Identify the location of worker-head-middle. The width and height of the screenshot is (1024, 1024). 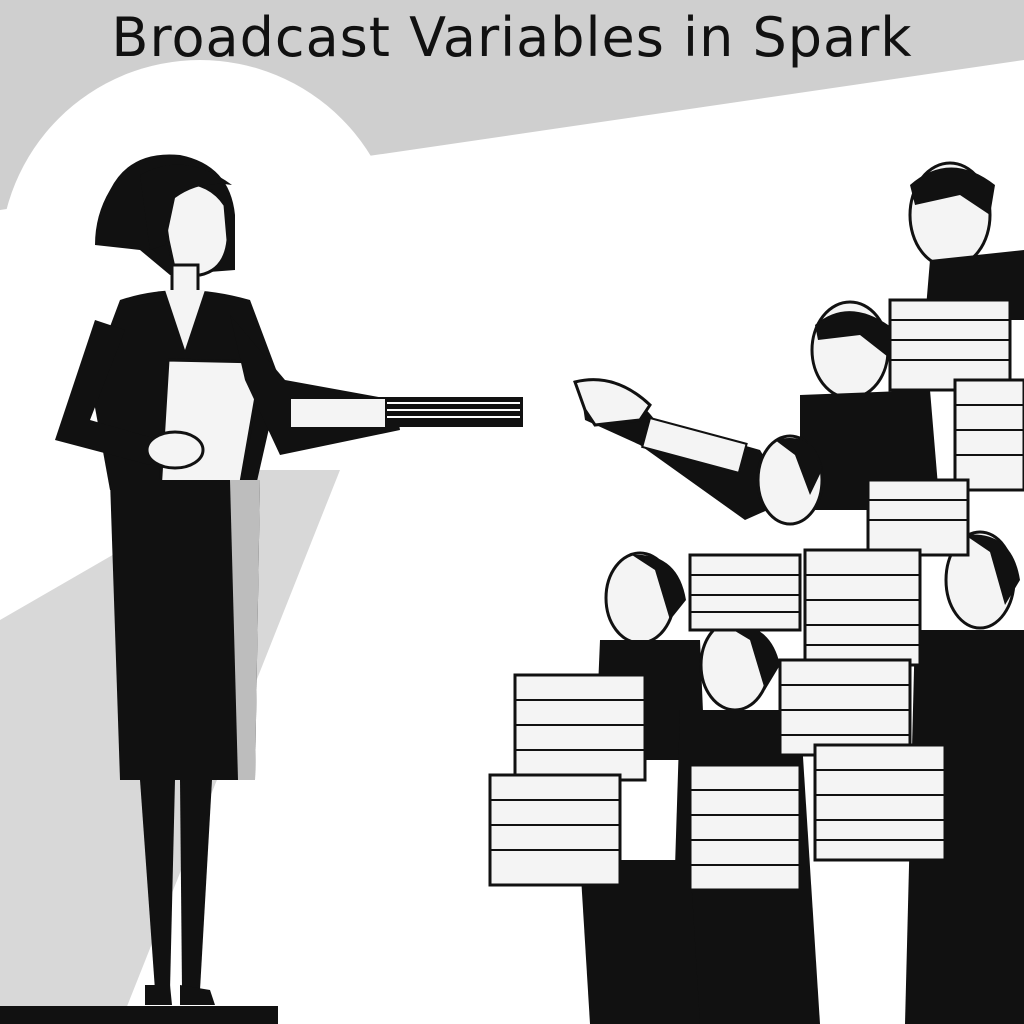
(790, 480).